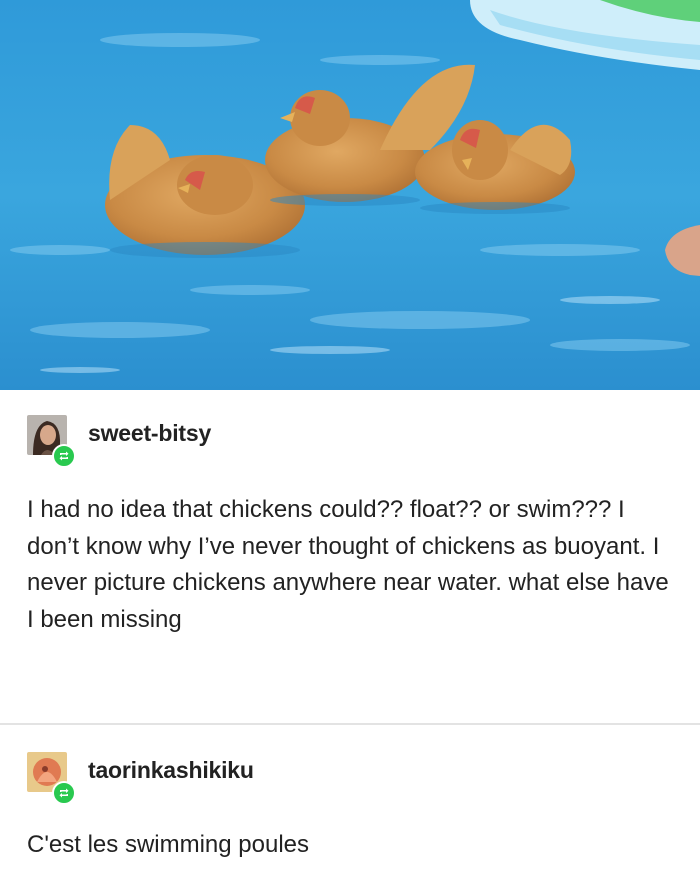  What do you see at coordinates (171, 770) in the screenshot?
I see `username: taorinkashikiku` at bounding box center [171, 770].